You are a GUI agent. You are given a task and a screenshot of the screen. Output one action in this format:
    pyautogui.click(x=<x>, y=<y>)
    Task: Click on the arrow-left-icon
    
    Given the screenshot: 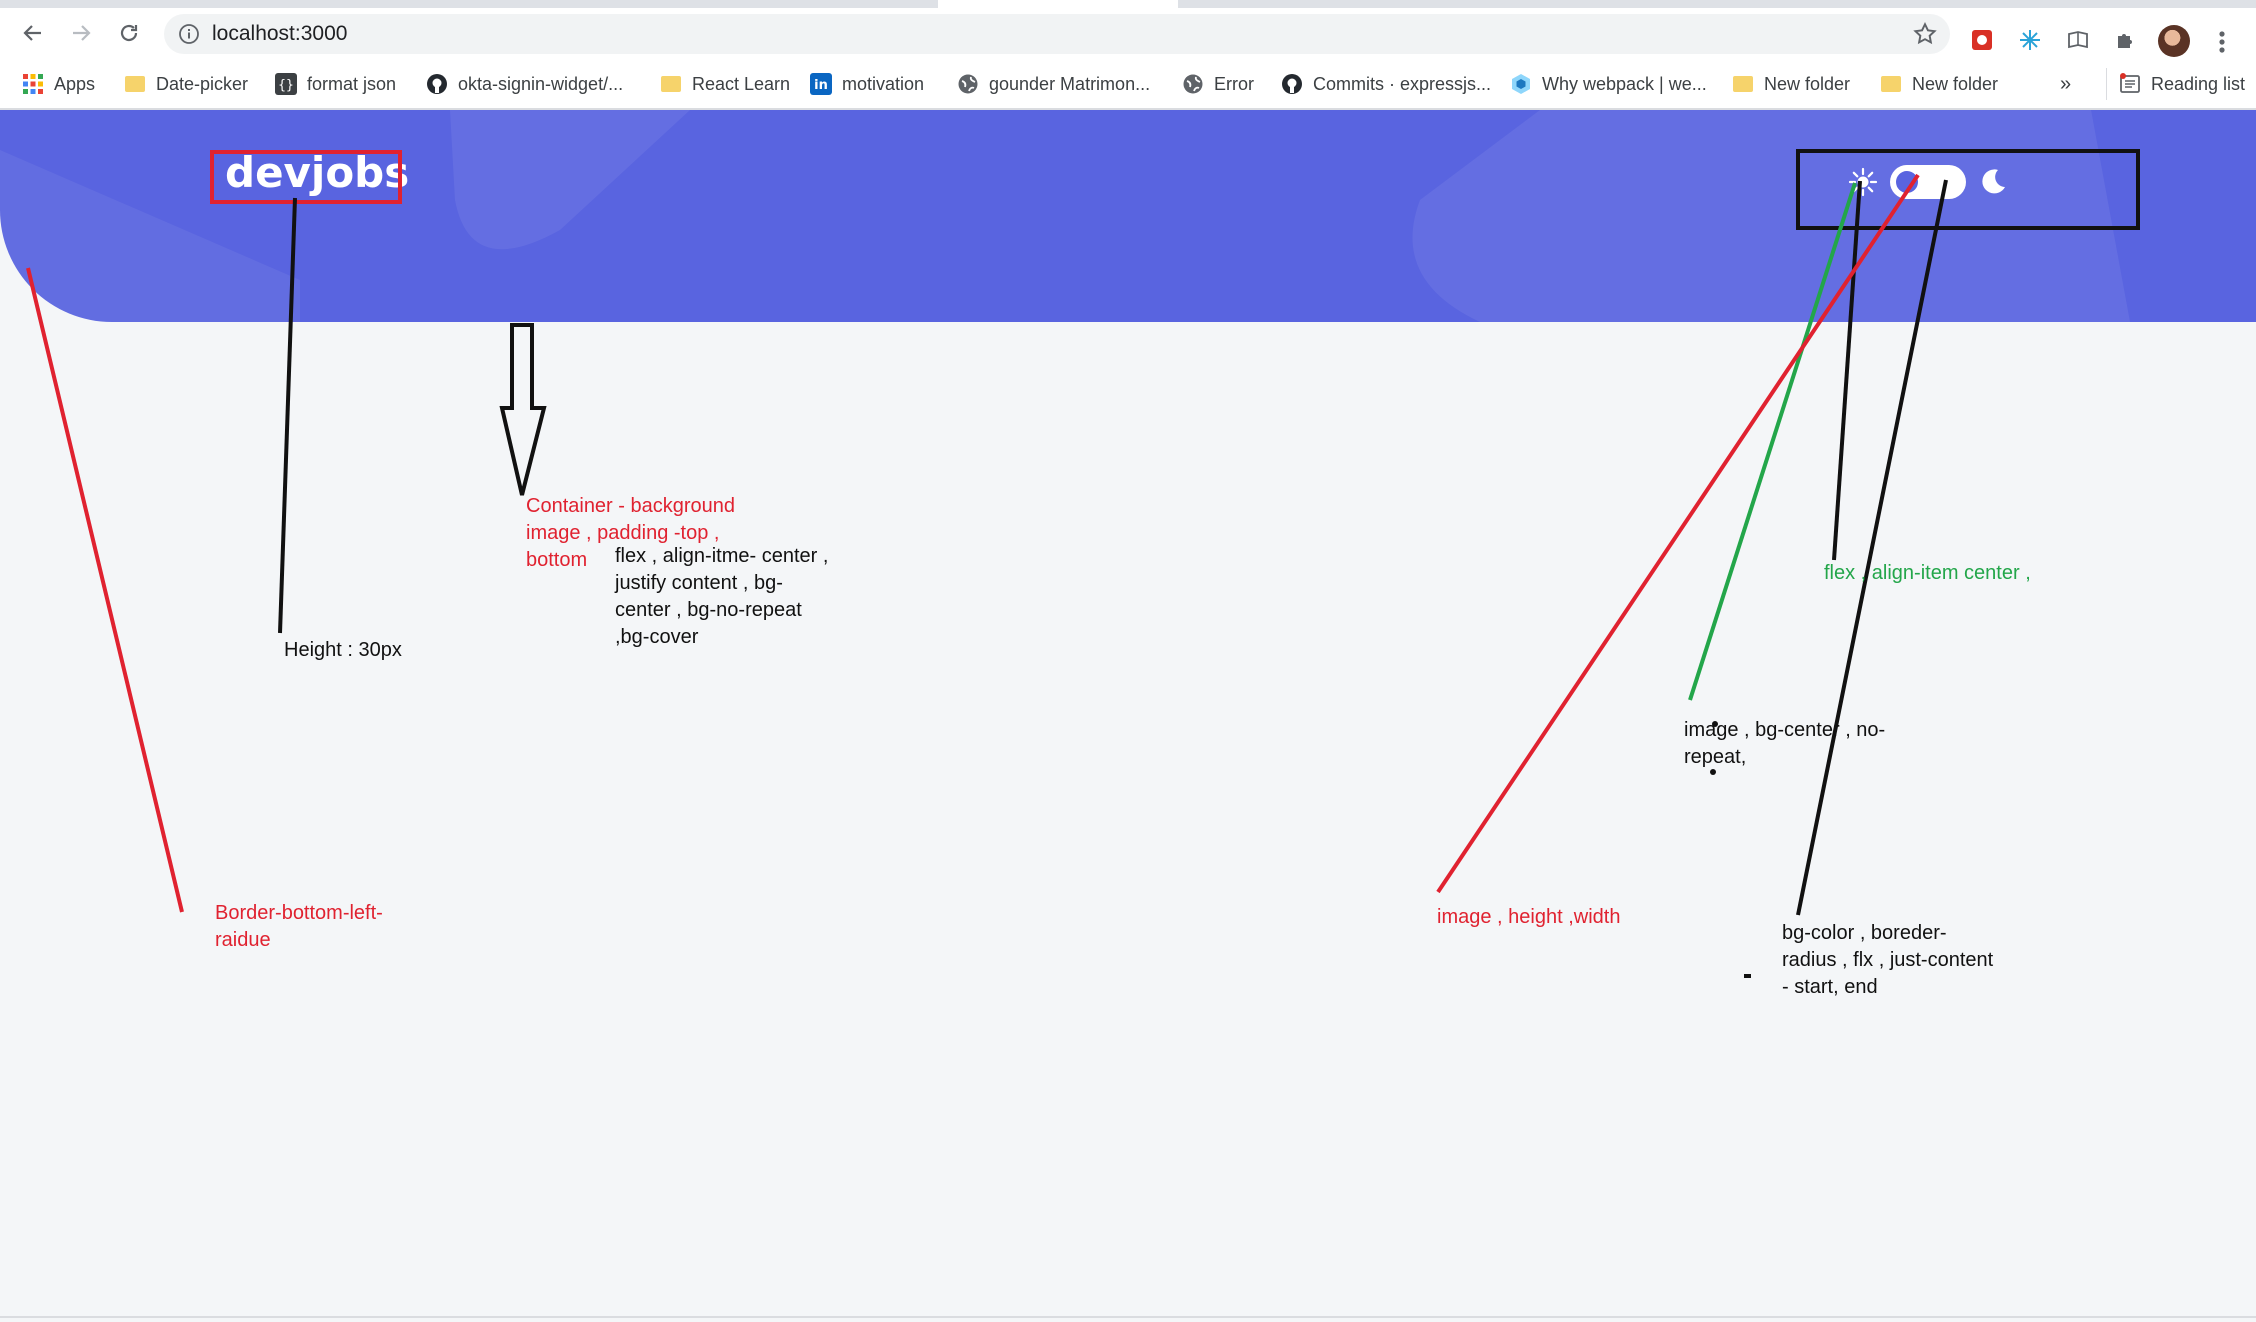 What is the action you would take?
    pyautogui.click(x=32, y=33)
    